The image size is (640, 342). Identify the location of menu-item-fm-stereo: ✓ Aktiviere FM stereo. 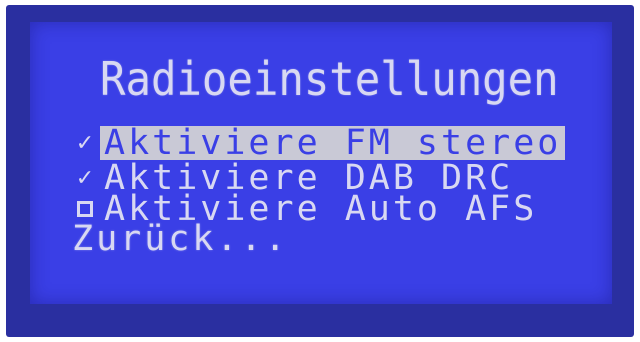
(318, 143).